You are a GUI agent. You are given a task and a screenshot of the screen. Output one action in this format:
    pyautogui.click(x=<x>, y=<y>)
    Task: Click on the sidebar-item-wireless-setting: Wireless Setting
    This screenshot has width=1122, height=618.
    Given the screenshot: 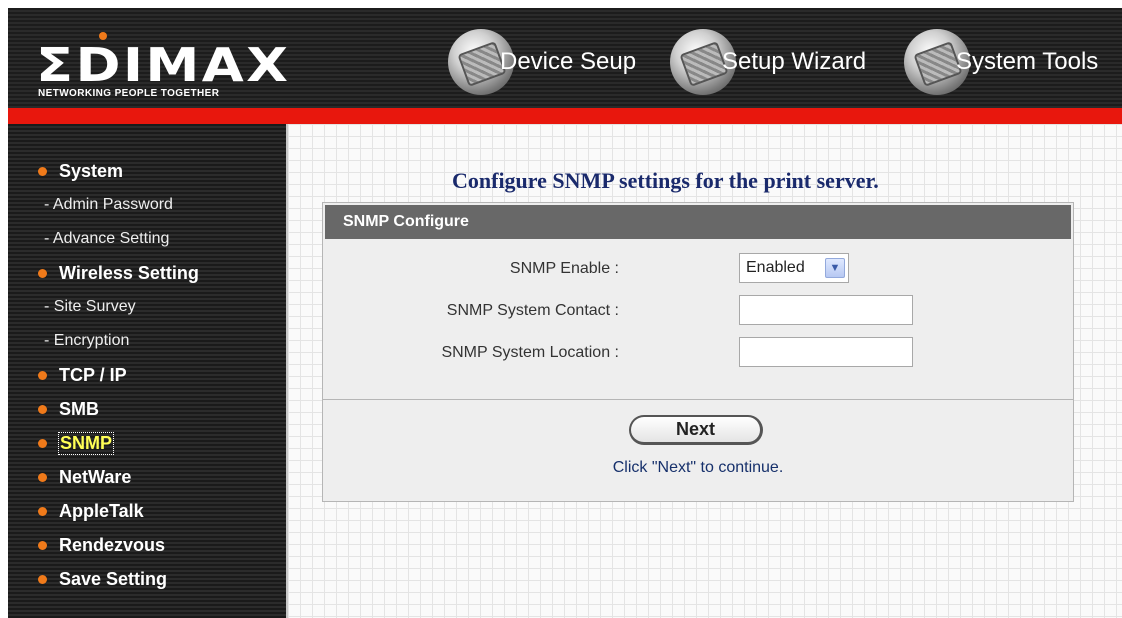 What is the action you would take?
    pyautogui.click(x=147, y=273)
    